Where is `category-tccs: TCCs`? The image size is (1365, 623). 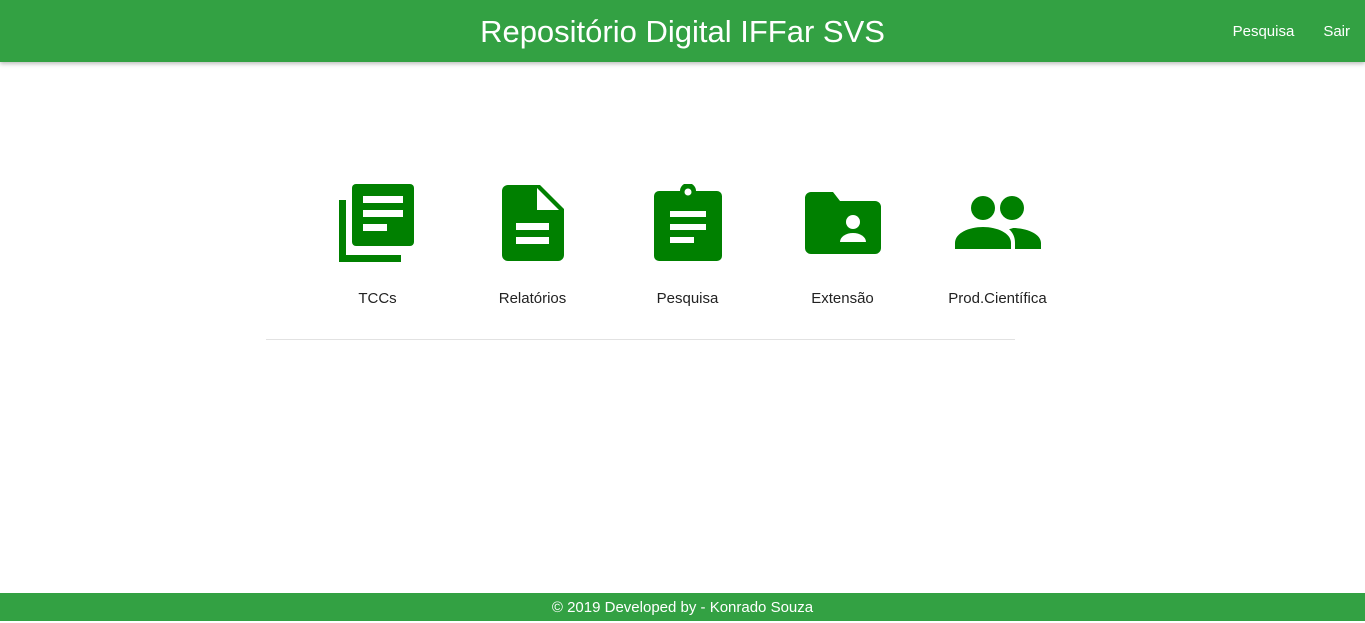 category-tccs: TCCs is located at coordinates (377, 242).